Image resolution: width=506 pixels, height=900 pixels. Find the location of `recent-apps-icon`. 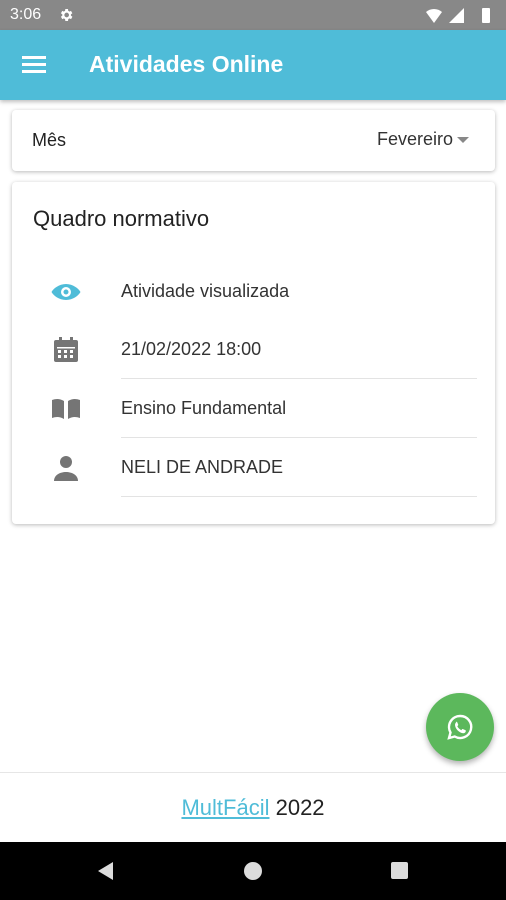

recent-apps-icon is located at coordinates (399, 870).